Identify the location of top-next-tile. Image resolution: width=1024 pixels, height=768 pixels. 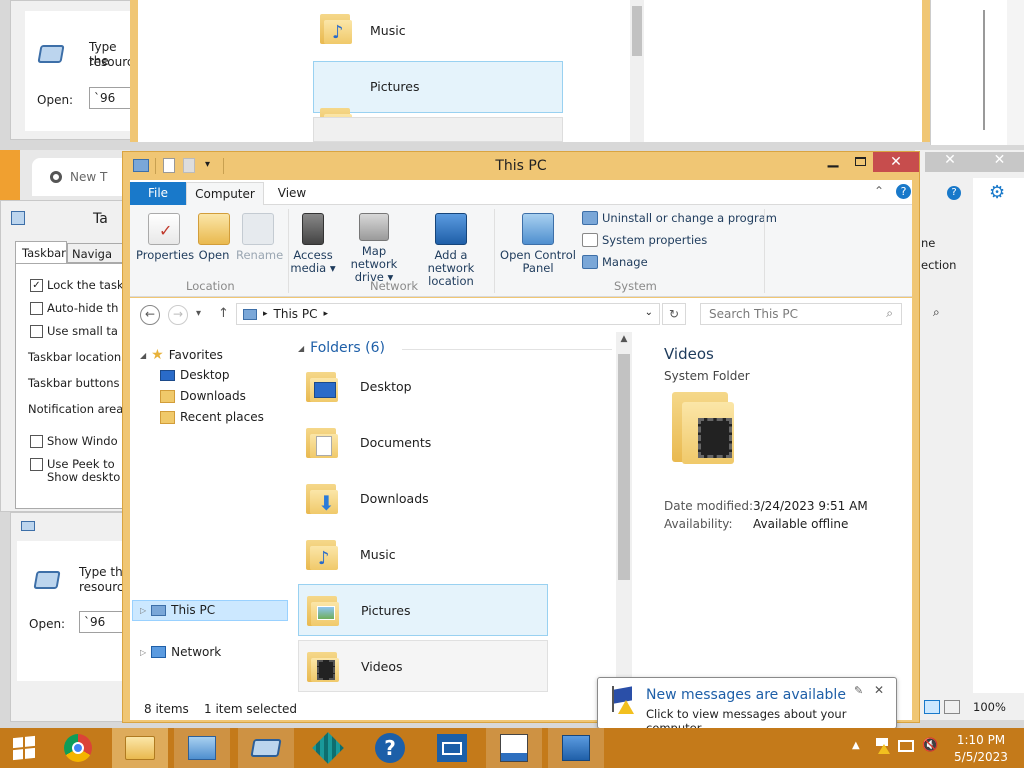
(438, 129).